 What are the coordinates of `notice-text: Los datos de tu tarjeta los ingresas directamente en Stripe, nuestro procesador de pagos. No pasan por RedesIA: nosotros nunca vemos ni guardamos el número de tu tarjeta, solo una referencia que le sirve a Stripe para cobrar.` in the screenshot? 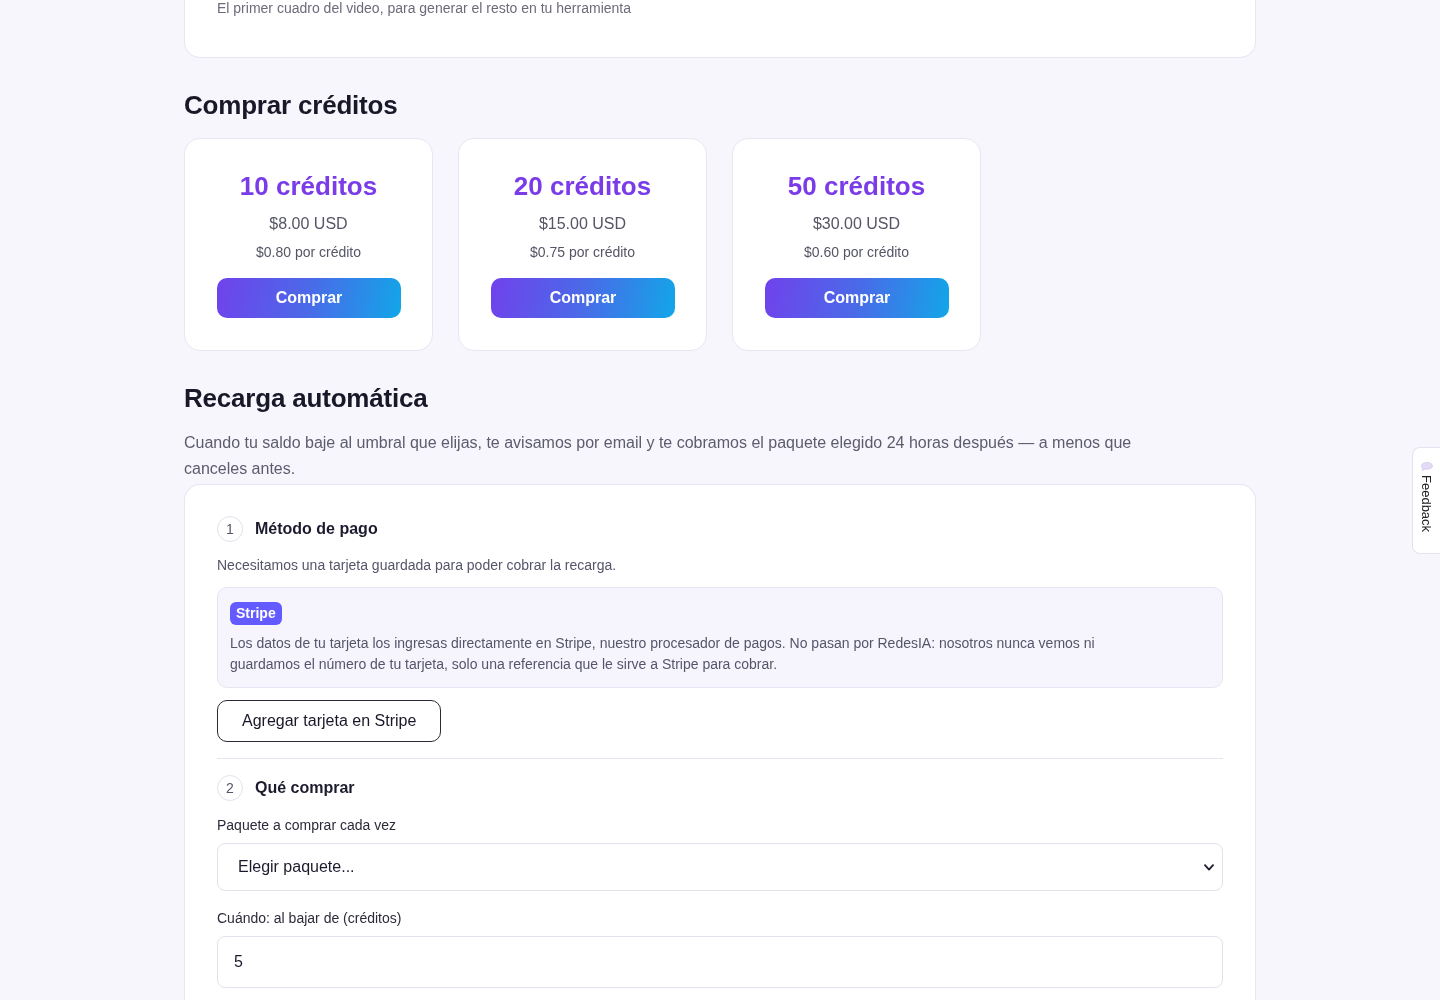 It's located at (663, 654).